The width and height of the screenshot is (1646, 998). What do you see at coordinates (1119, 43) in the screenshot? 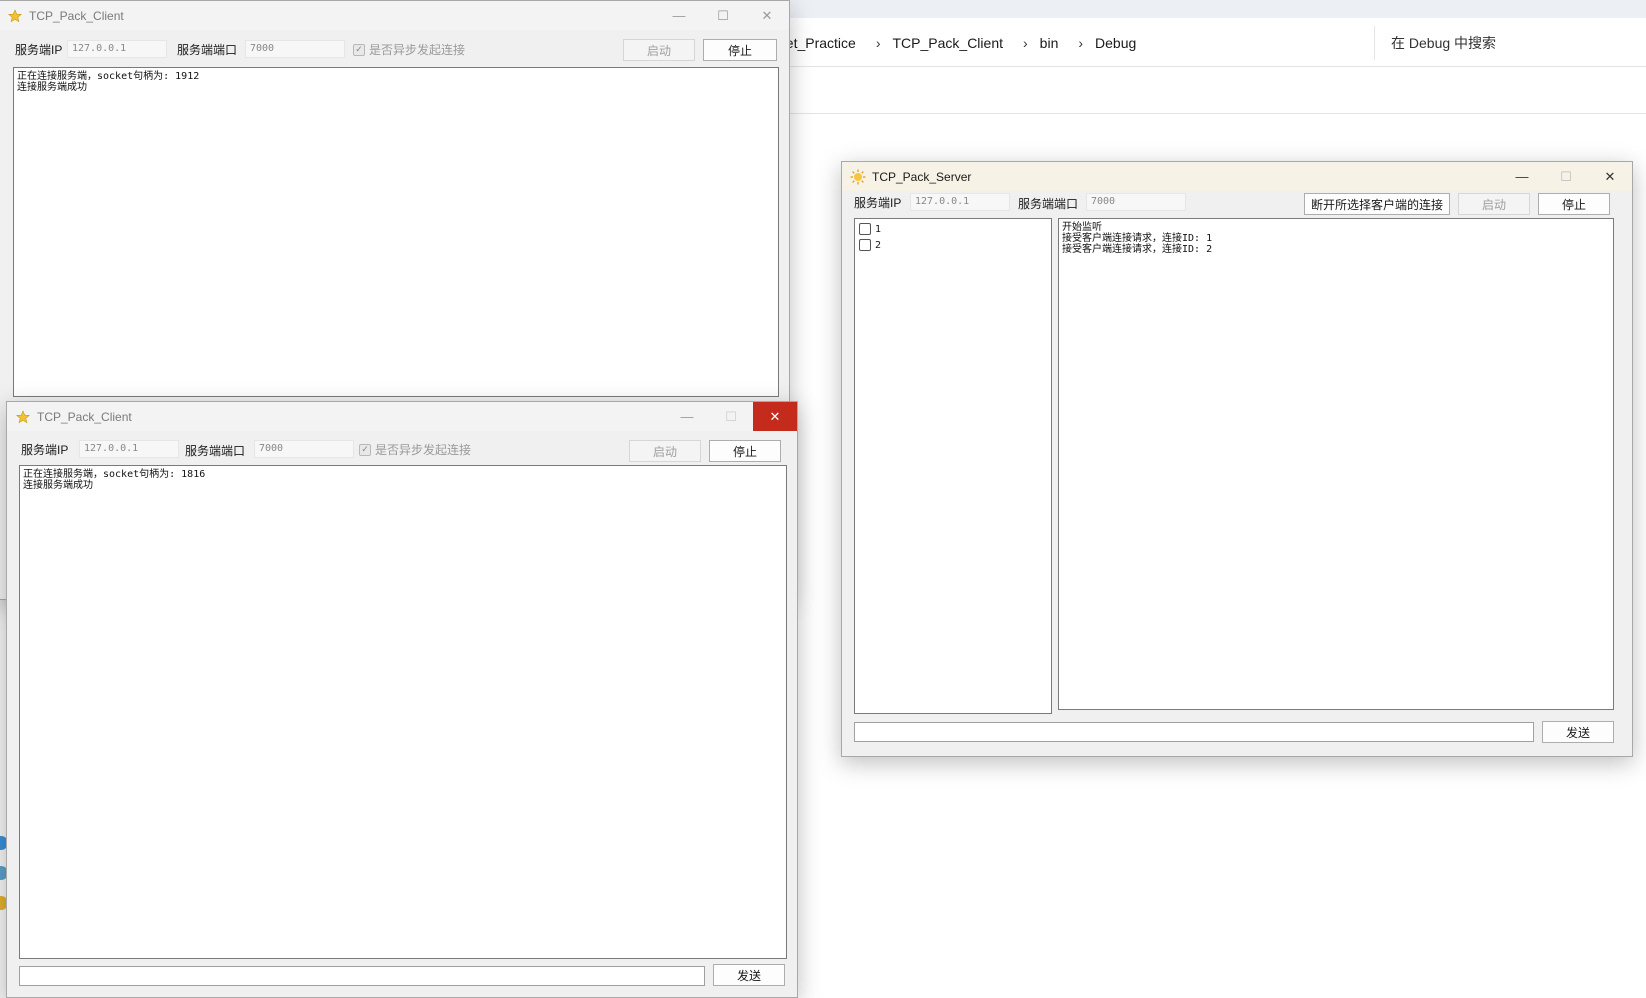
I see `breadcrumb-item: Debug` at bounding box center [1119, 43].